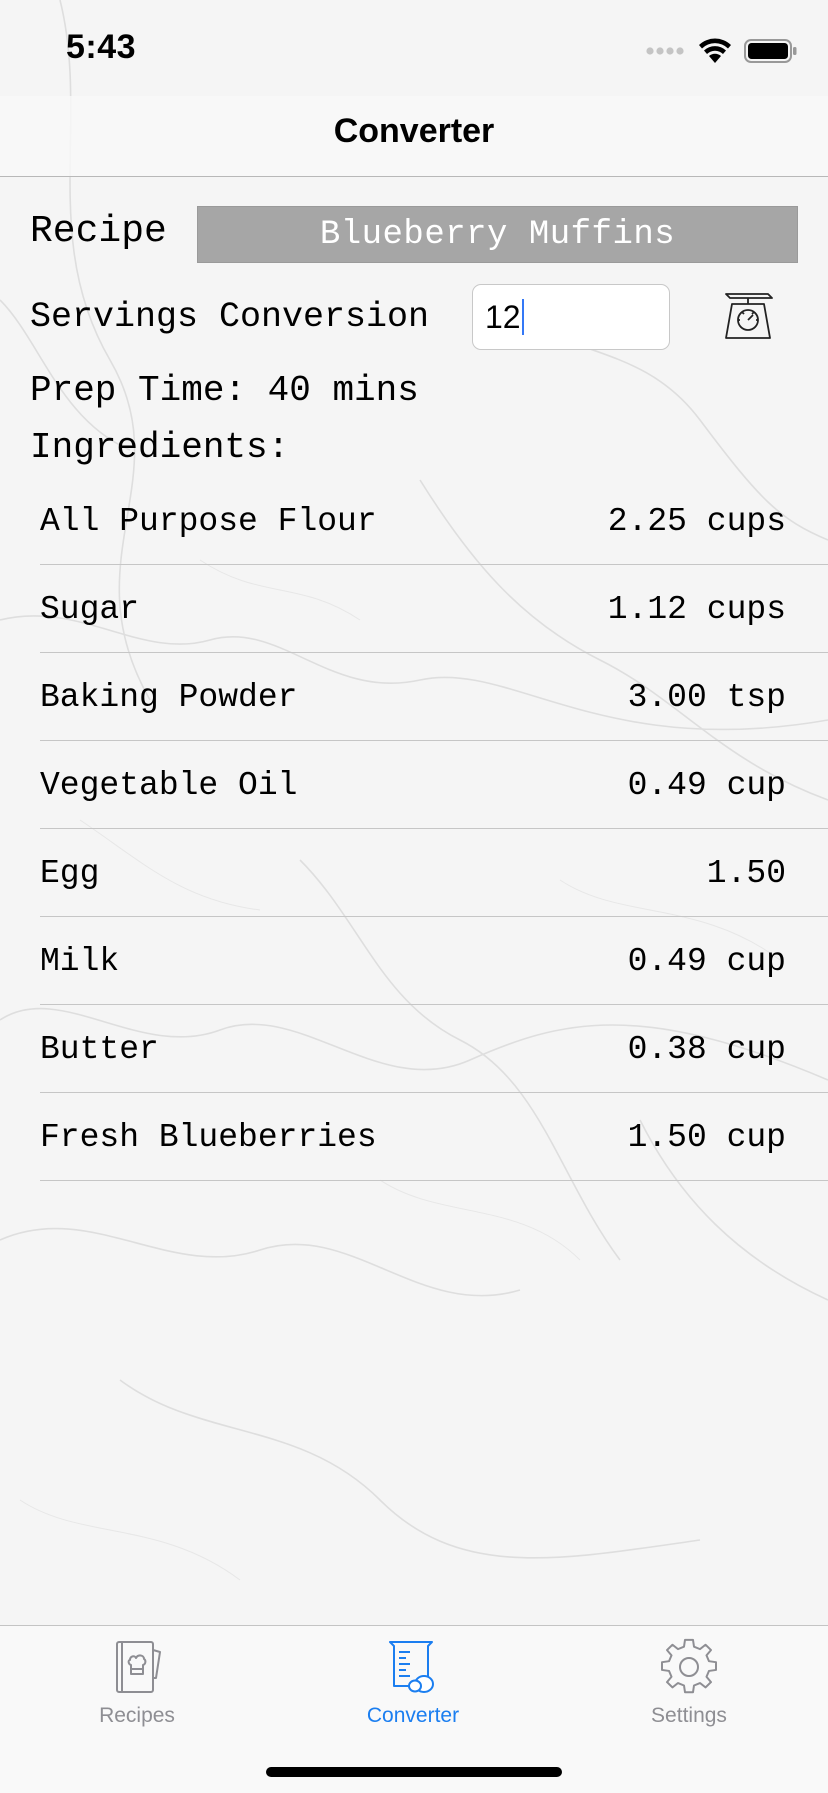 This screenshot has width=828, height=1793. I want to click on ingredient-row: Baking Powder 3.00 tsp, so click(434, 697).